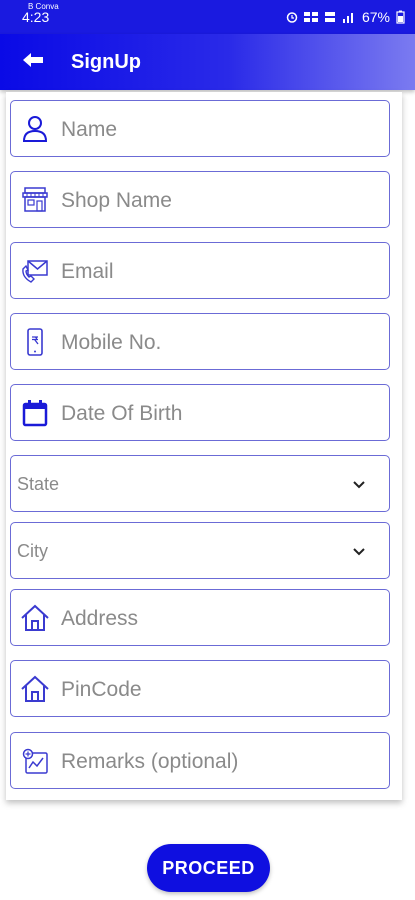 The height and width of the screenshot is (900, 415). Describe the element at coordinates (400, 17) in the screenshot. I see `battery-icon` at that location.